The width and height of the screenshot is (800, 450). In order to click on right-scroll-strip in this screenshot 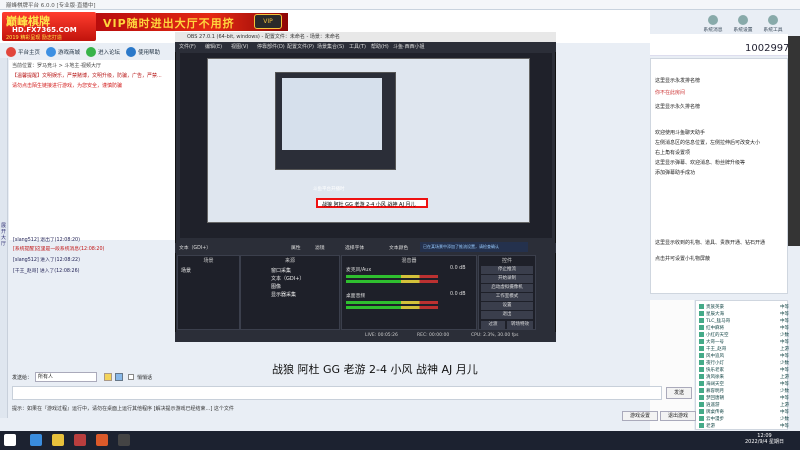, I will do `click(794, 141)`.